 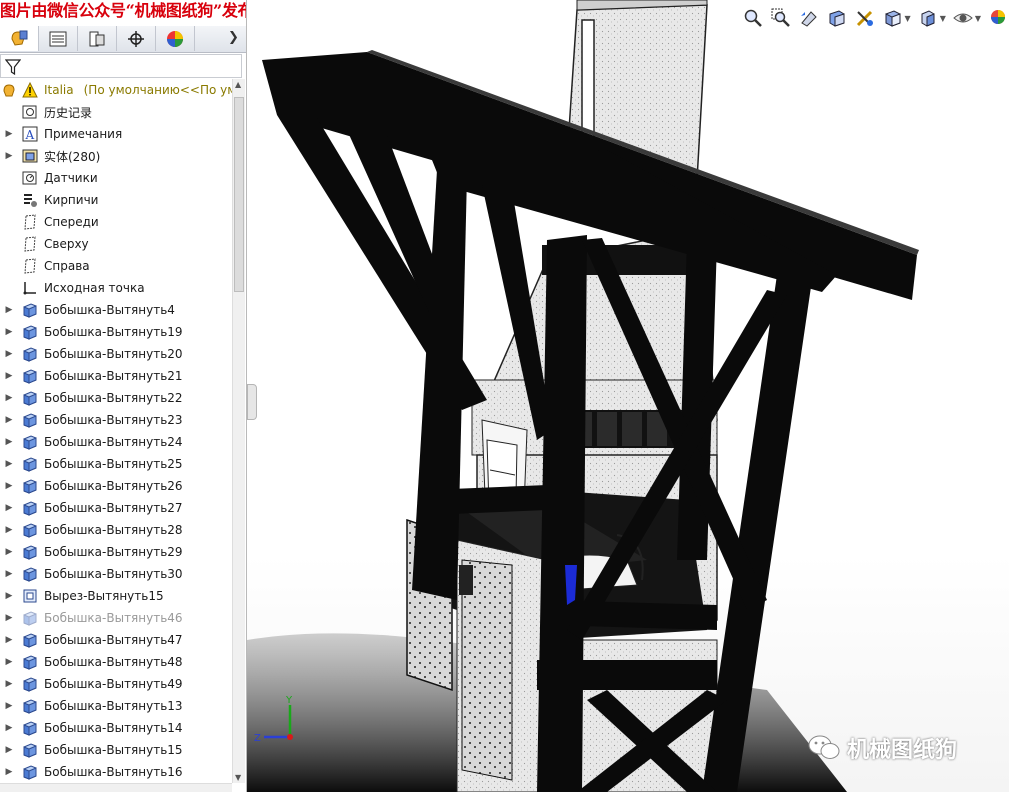 I want to click on tree-item: ▶ Вырез-Вытянуть15, so click(x=116, y=596).